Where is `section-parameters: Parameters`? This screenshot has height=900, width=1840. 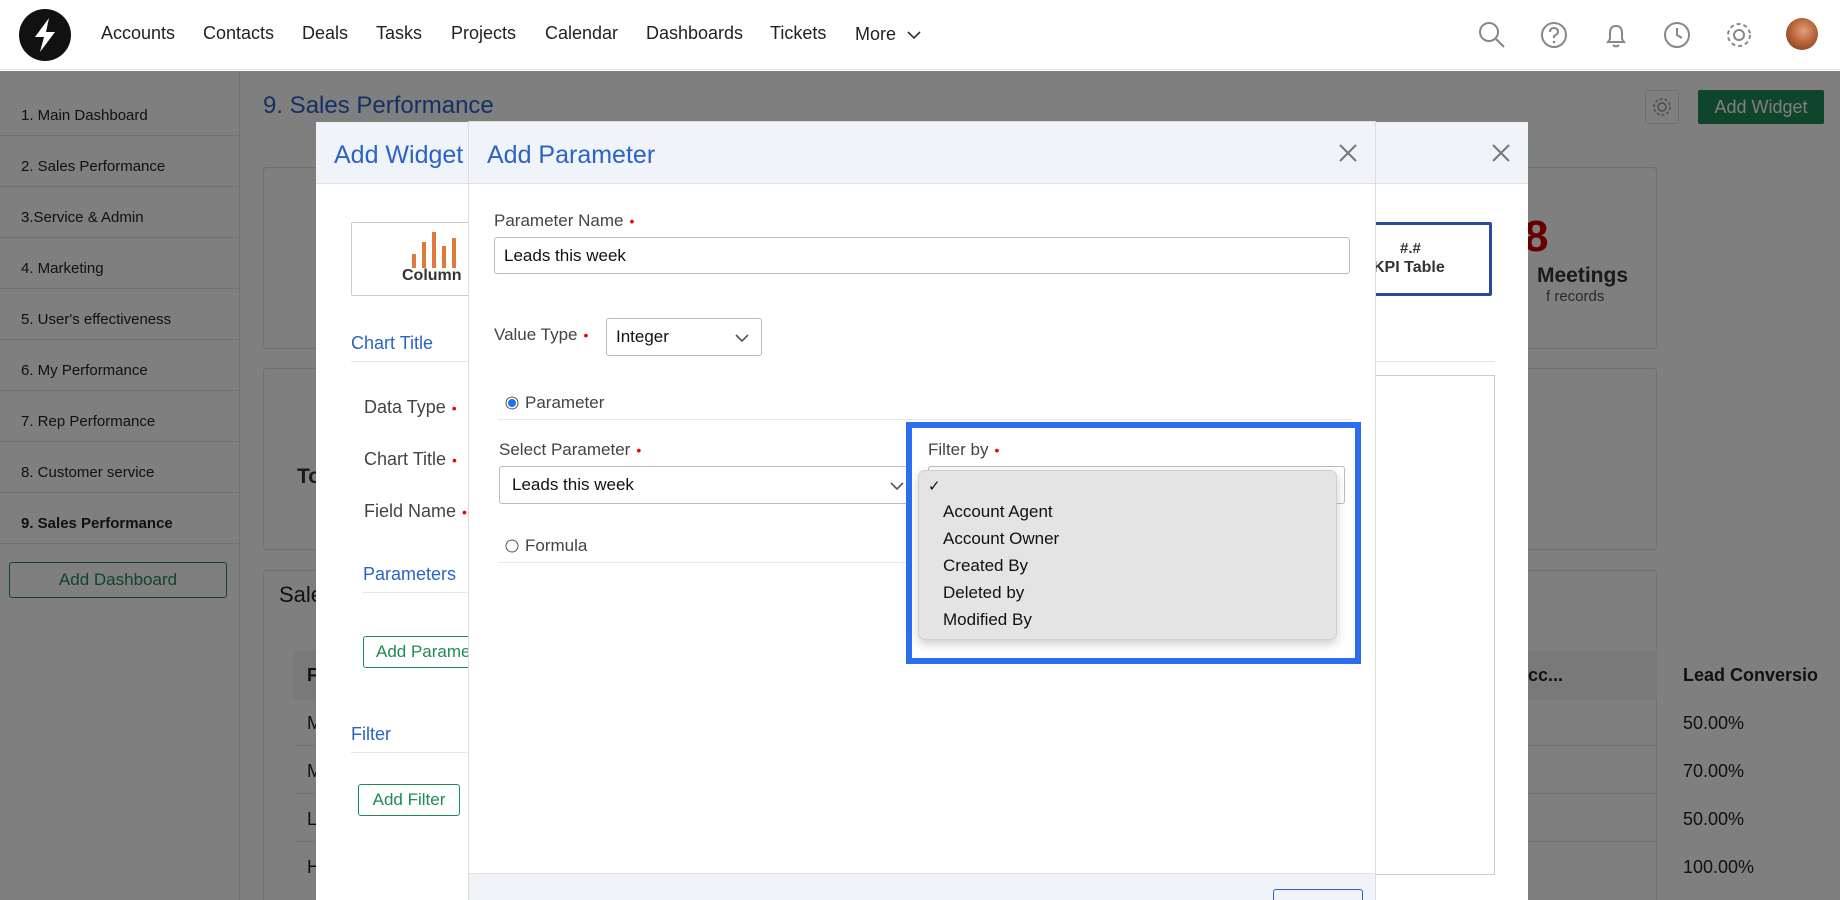 section-parameters: Parameters is located at coordinates (409, 574).